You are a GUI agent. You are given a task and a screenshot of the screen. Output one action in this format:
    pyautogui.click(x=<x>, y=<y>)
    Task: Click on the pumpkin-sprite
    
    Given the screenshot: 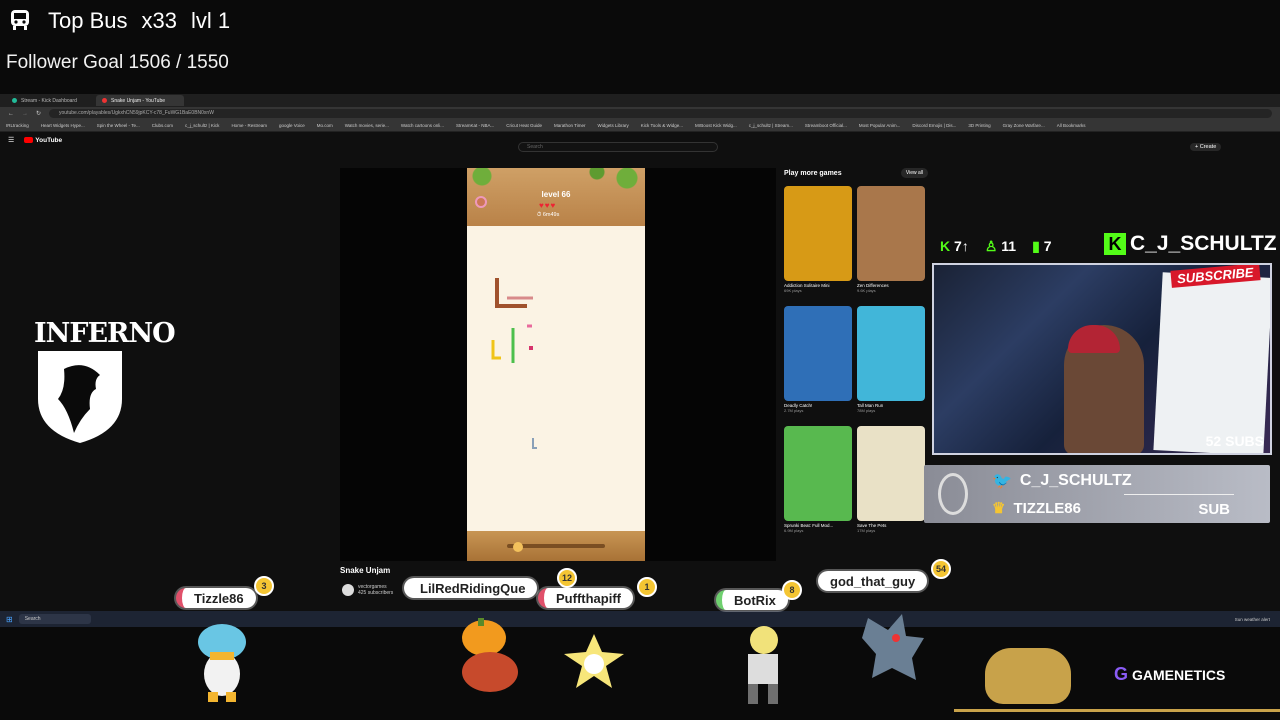 What is the action you would take?
    pyautogui.click(x=490, y=655)
    